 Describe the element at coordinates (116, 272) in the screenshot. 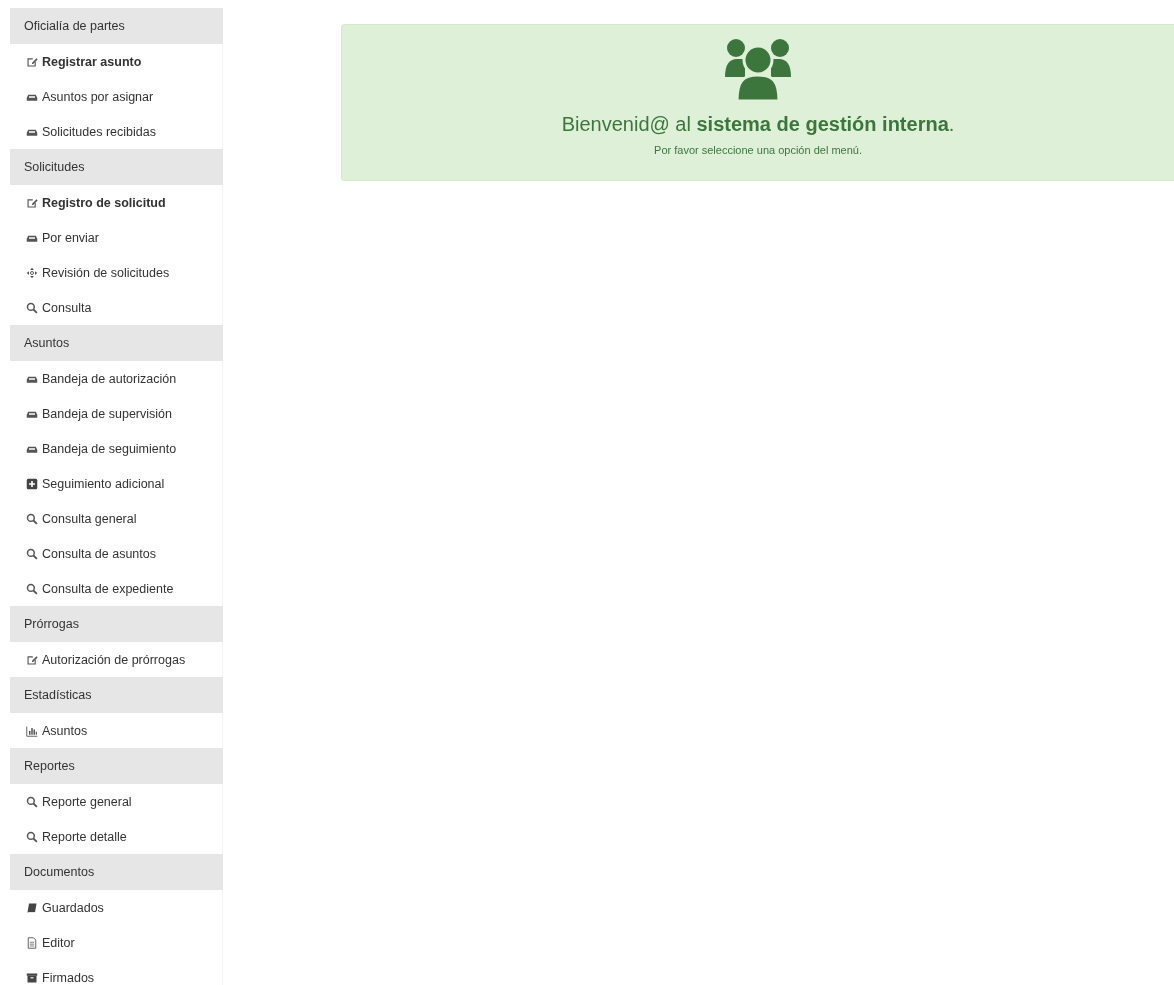

I see `menu-item: Revisión de solicitudes` at that location.